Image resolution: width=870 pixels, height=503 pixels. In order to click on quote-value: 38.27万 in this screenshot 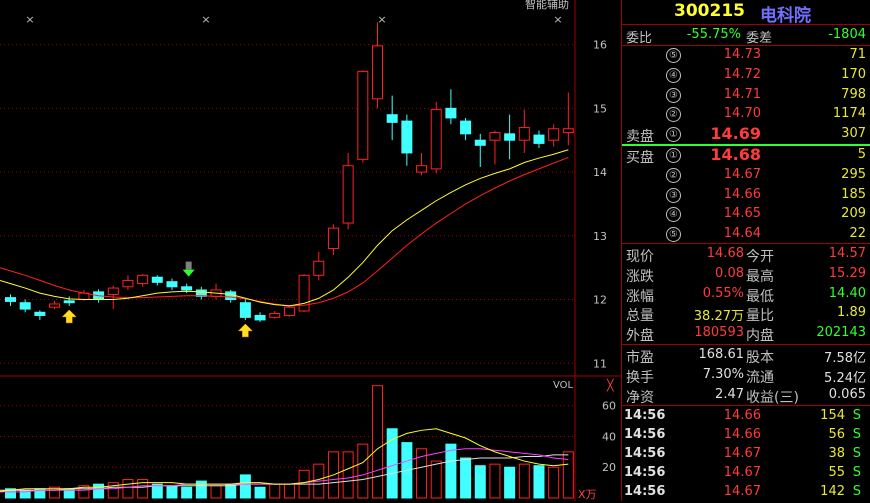, I will do `click(718, 317)`.